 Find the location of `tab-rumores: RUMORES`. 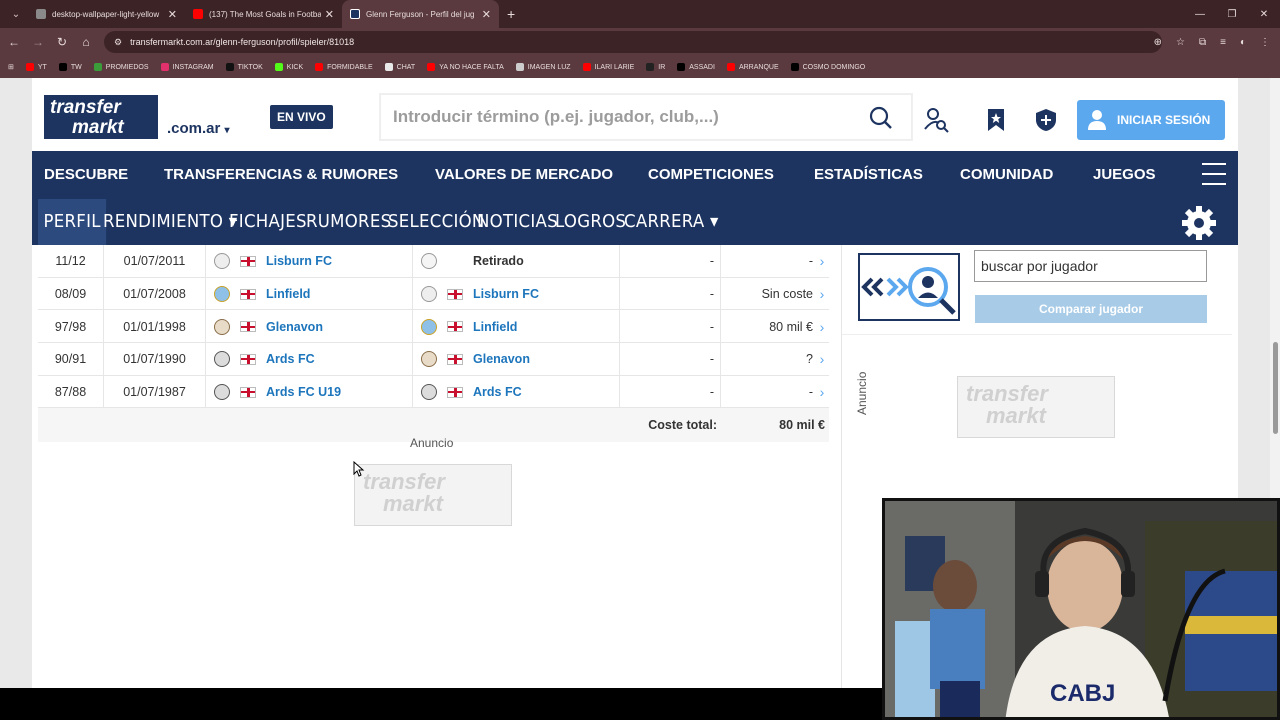

tab-rumores: RUMORES is located at coordinates (348, 221).